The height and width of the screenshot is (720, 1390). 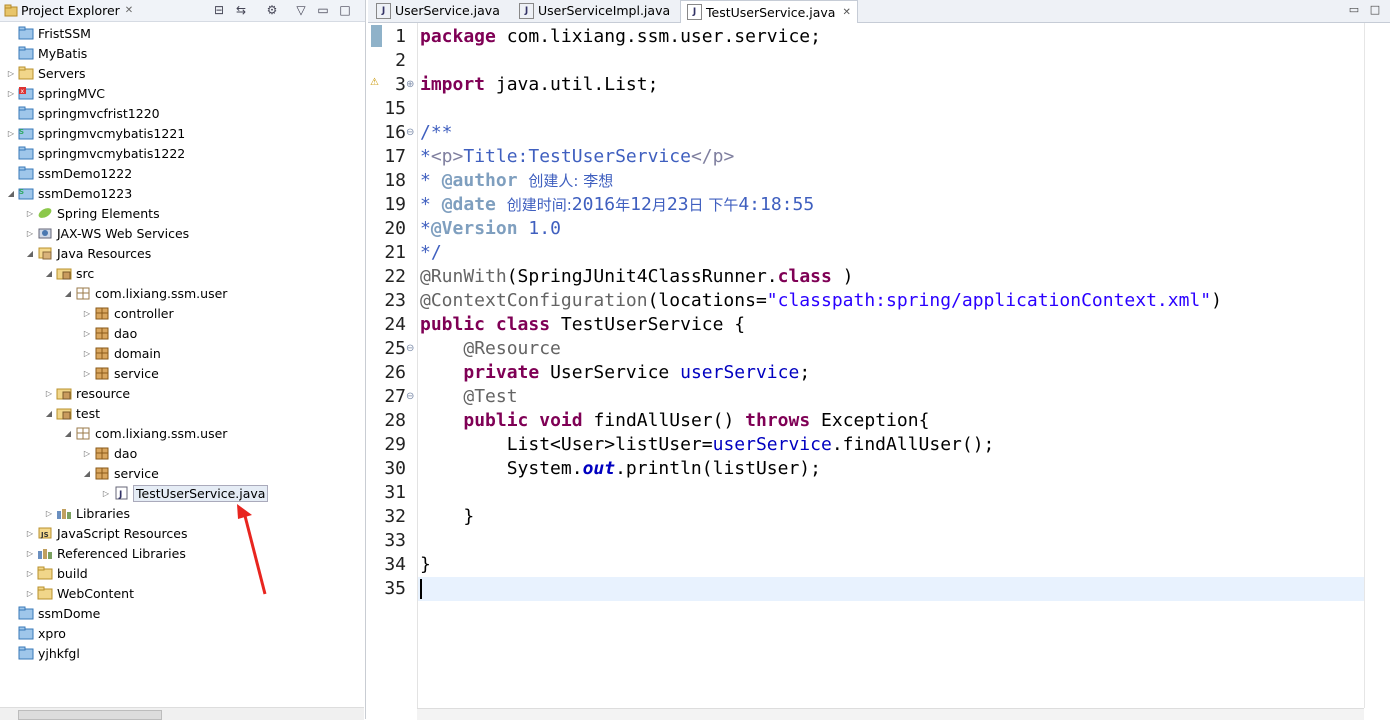 I want to click on code-token: 创建时间:, so click(x=539, y=205).